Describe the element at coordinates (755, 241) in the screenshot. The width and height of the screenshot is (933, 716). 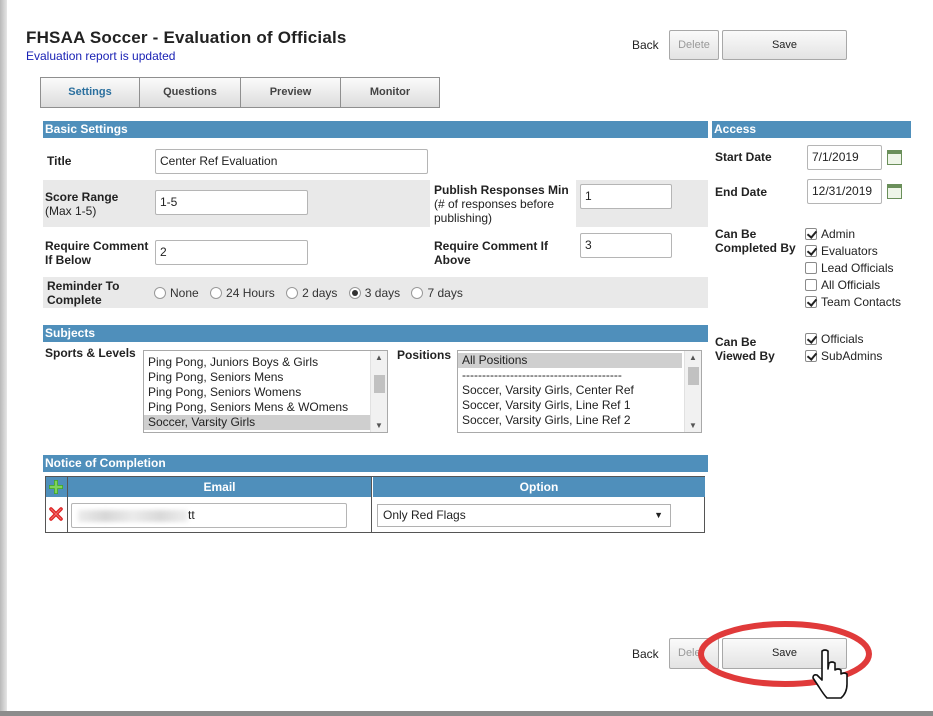
I see `can-be-completed-by-label: Can Be Completed By` at that location.